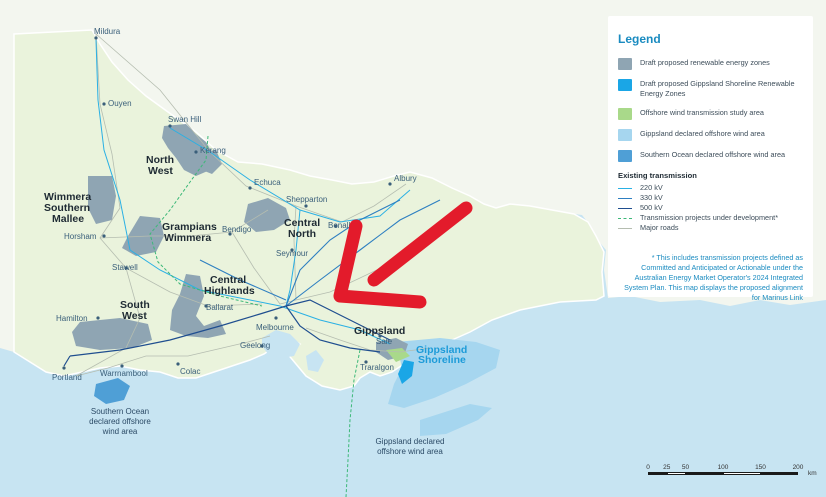 The height and width of the screenshot is (497, 826). Describe the element at coordinates (702, 133) in the screenshot. I see `legend-item-label: Gippsland declared offshore wind area` at that location.